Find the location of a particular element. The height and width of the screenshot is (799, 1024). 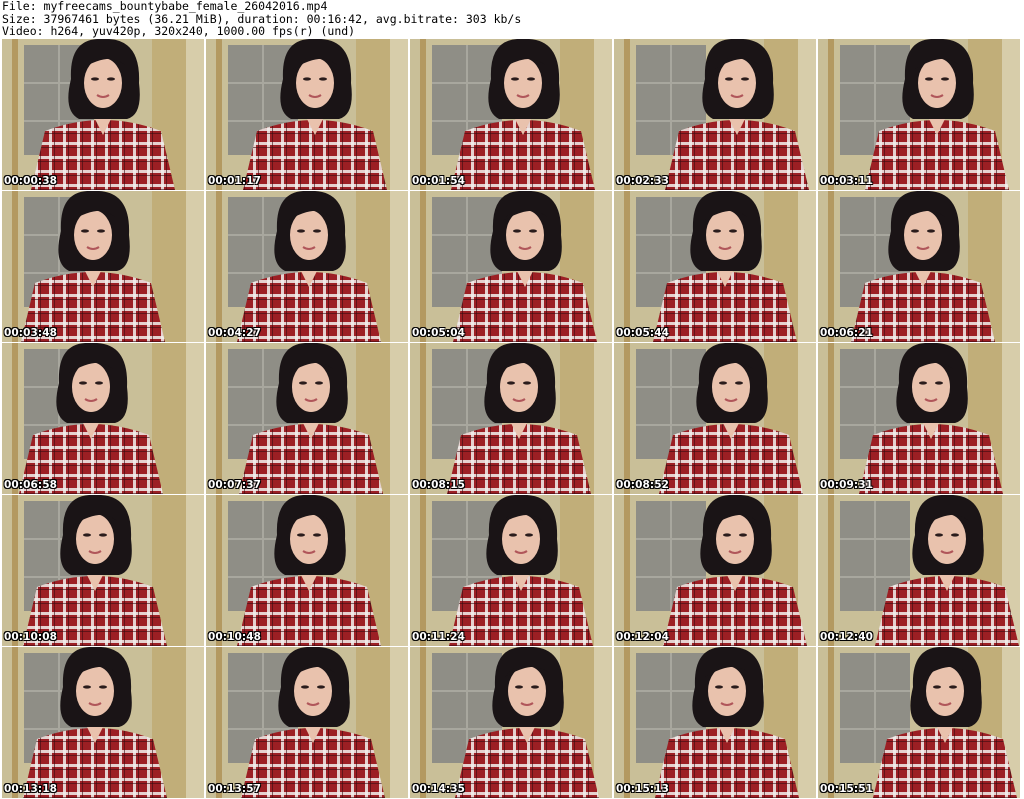

thumbnail-timestamp: 00:08:15 is located at coordinates (439, 485).